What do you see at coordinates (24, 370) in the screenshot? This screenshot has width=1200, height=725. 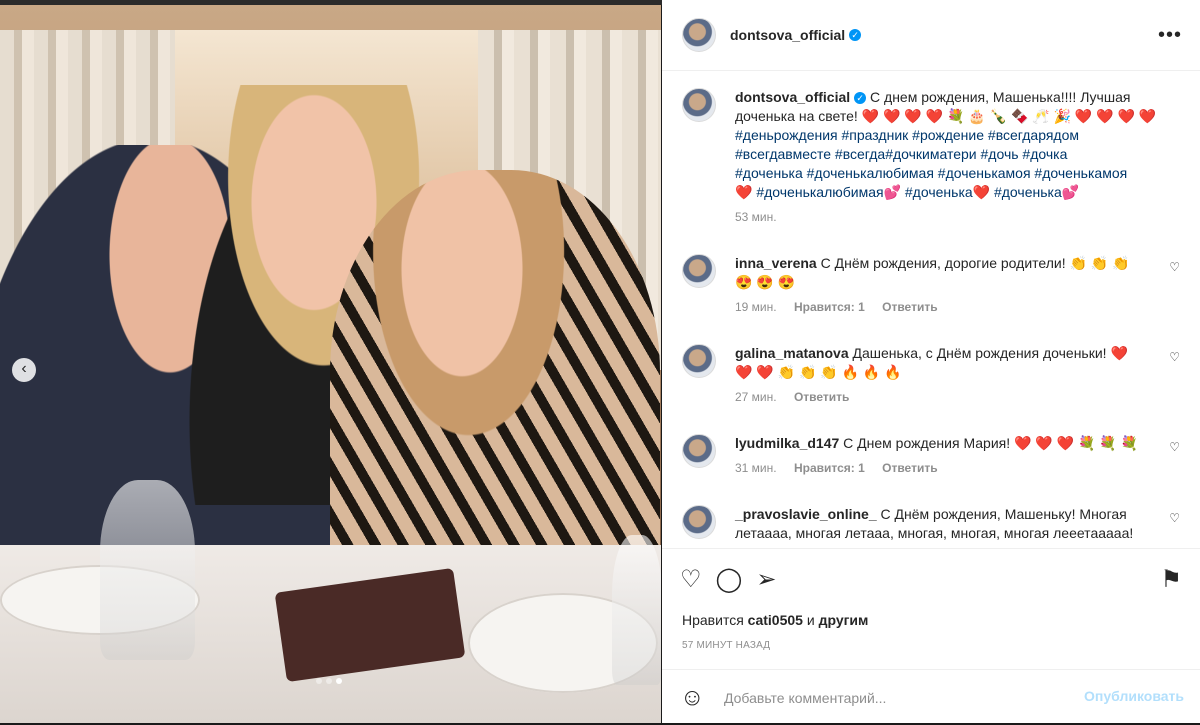 I see `chevron-left-icon: ‹` at bounding box center [24, 370].